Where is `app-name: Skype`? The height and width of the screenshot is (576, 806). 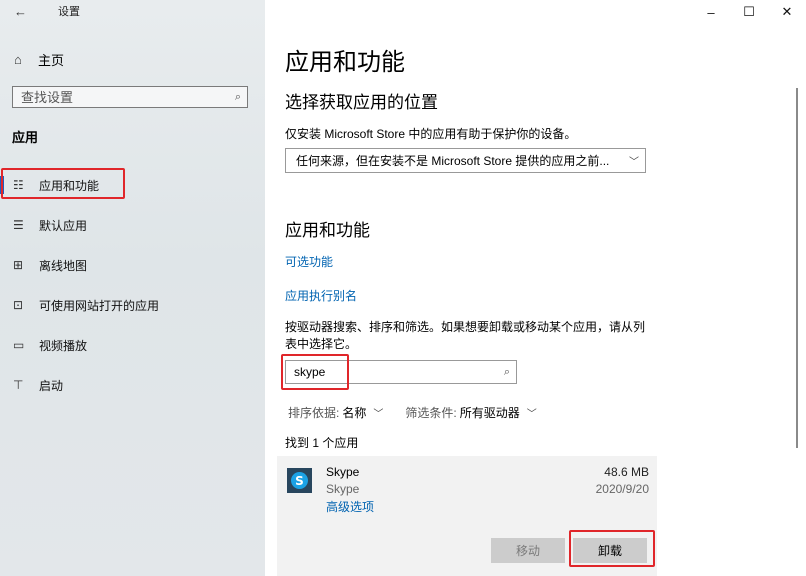
app-name: Skype is located at coordinates (343, 472).